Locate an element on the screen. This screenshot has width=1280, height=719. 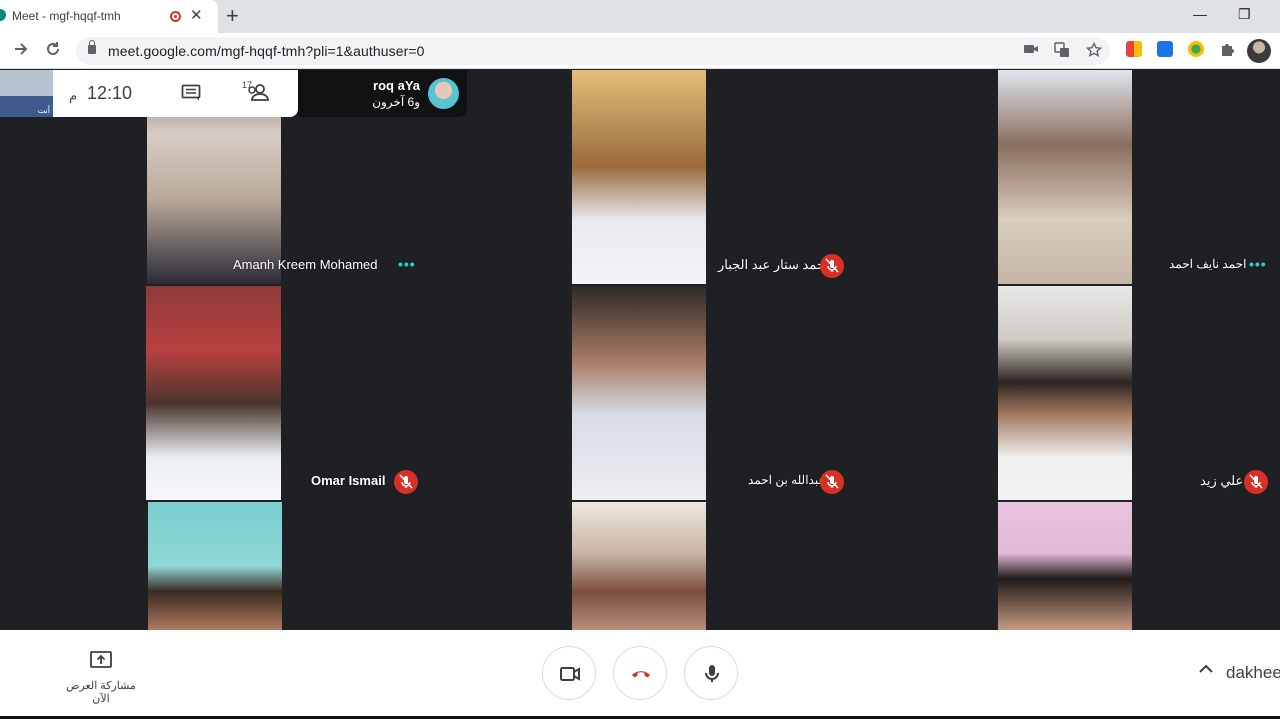
microphone-toggle-button is located at coordinates (711, 673).